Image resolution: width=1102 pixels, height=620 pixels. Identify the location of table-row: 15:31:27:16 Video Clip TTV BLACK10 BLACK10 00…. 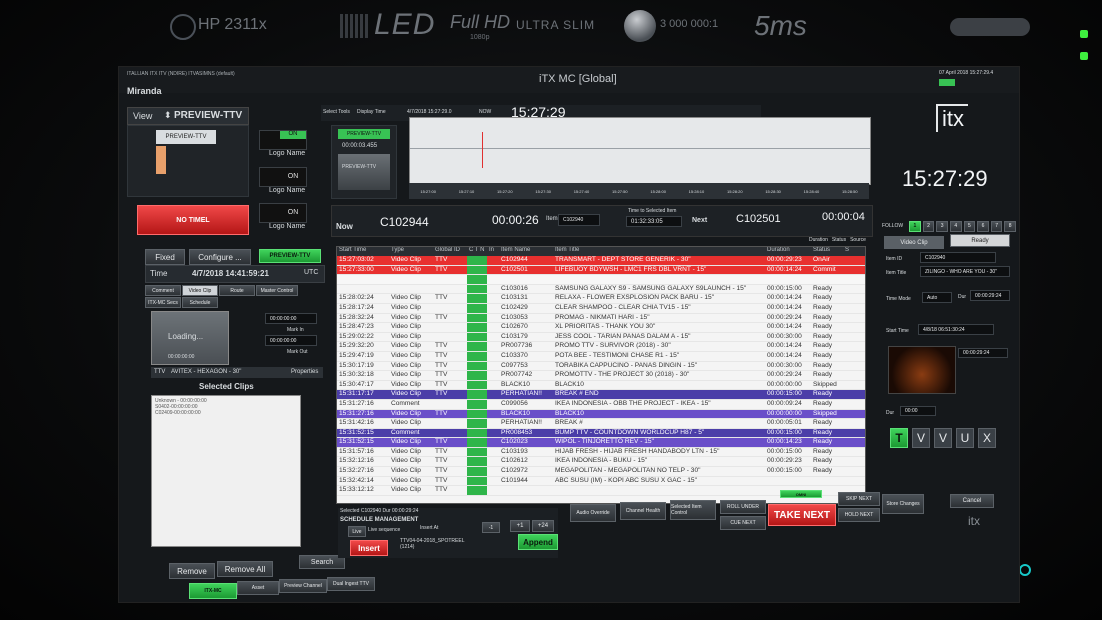
(601, 414).